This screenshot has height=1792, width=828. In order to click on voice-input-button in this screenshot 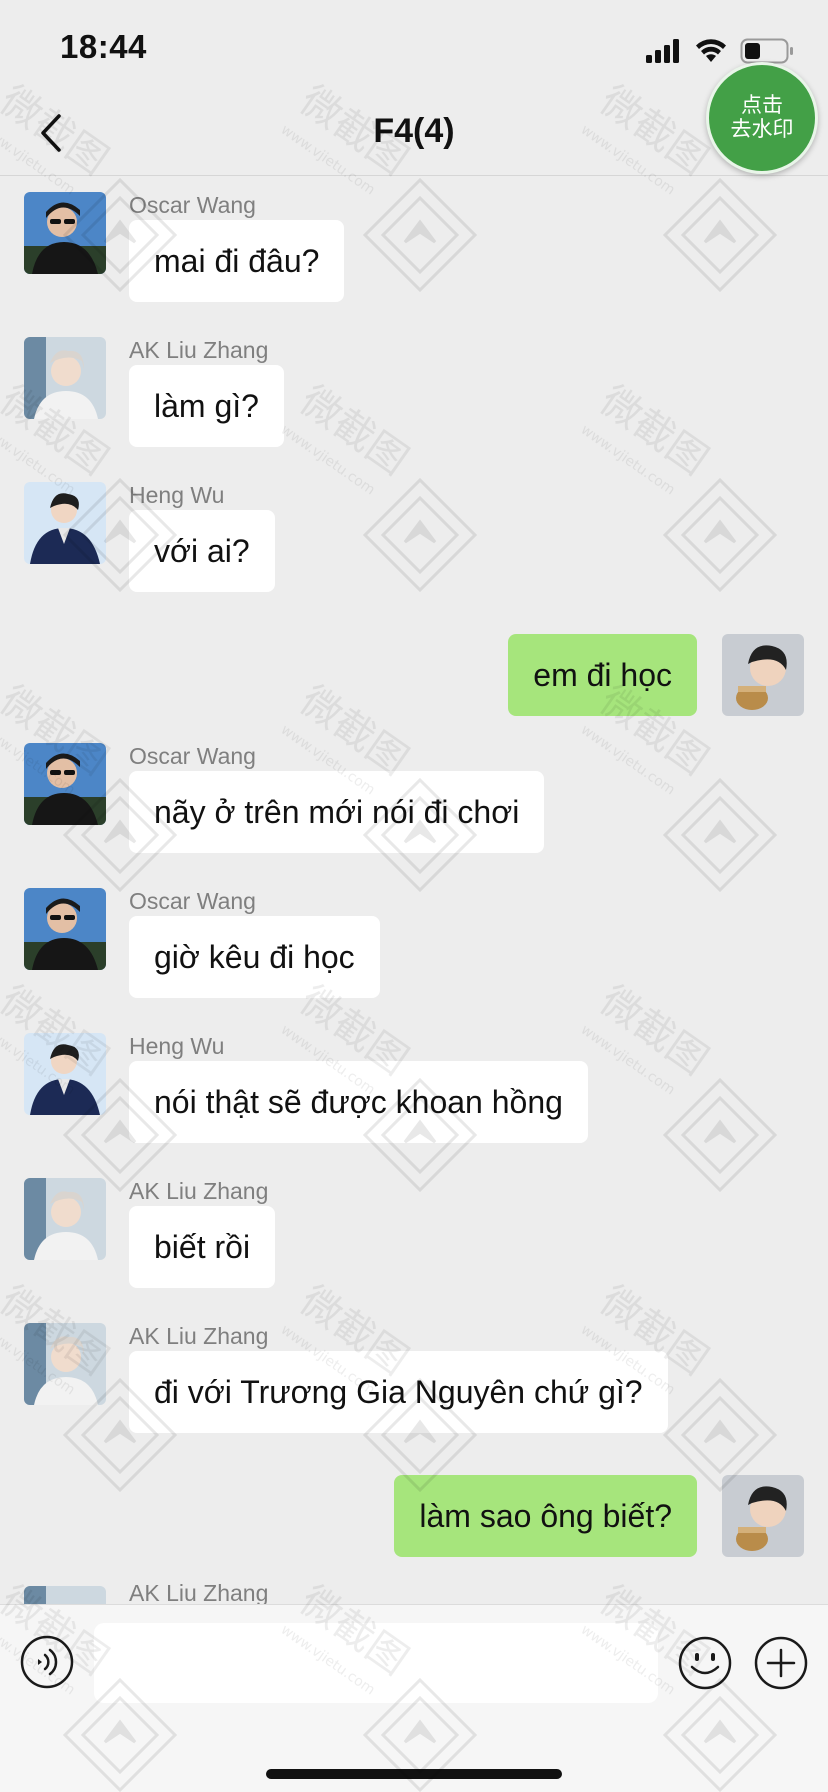, I will do `click(47, 1662)`.